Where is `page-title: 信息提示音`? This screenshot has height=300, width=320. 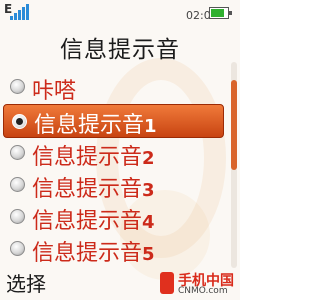 page-title: 信息提示音 is located at coordinates (120, 50).